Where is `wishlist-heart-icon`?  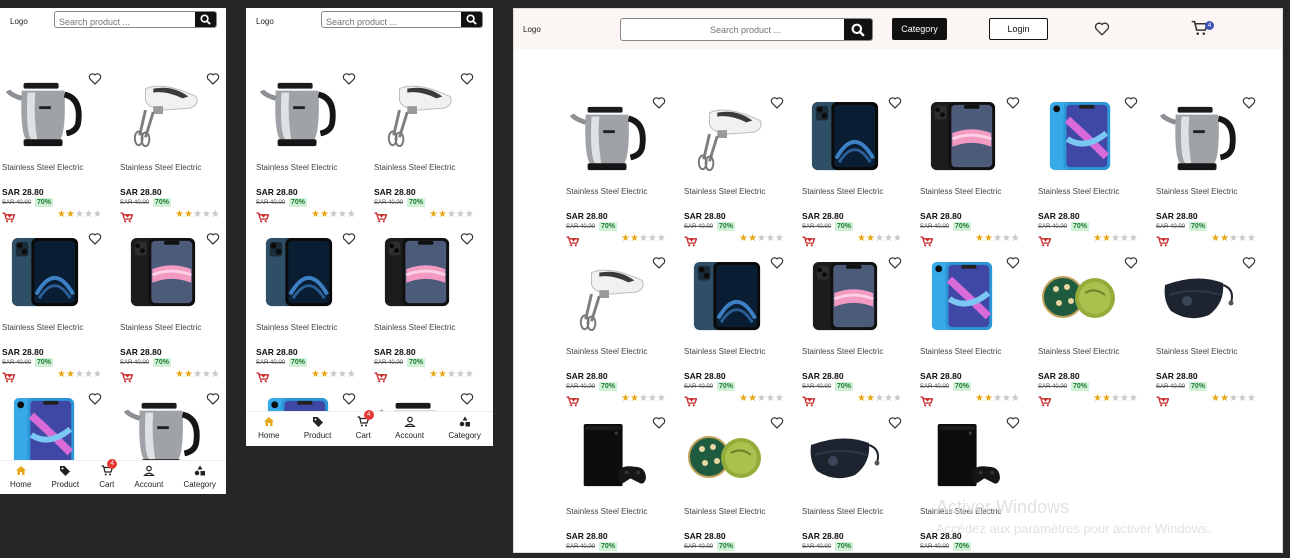
wishlist-heart-icon is located at coordinates (1102, 28).